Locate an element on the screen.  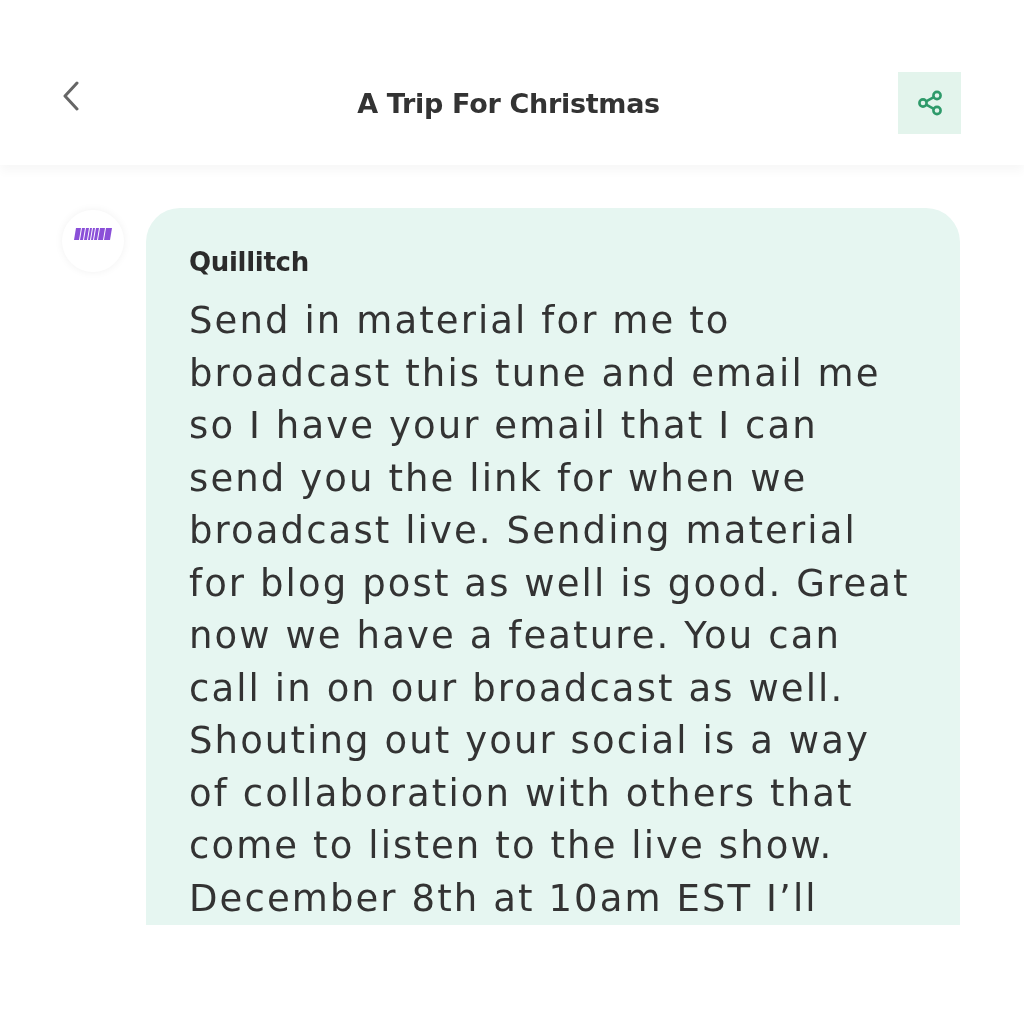
share-icon is located at coordinates (929, 102).